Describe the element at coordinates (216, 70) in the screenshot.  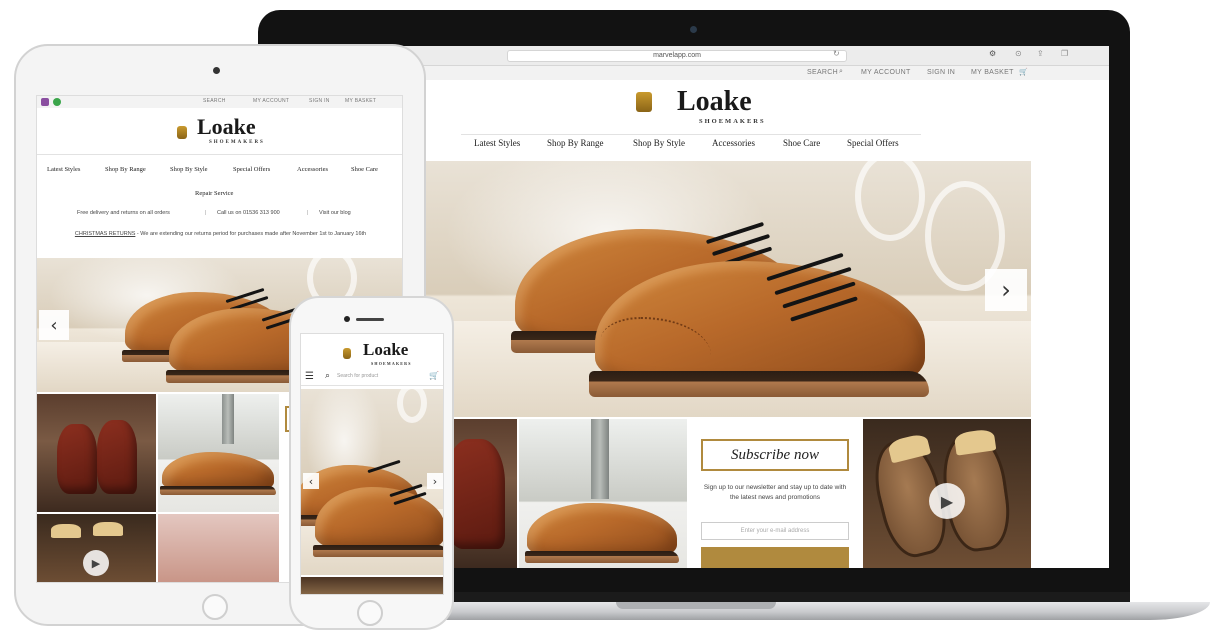
I see `tablet-camera` at that location.